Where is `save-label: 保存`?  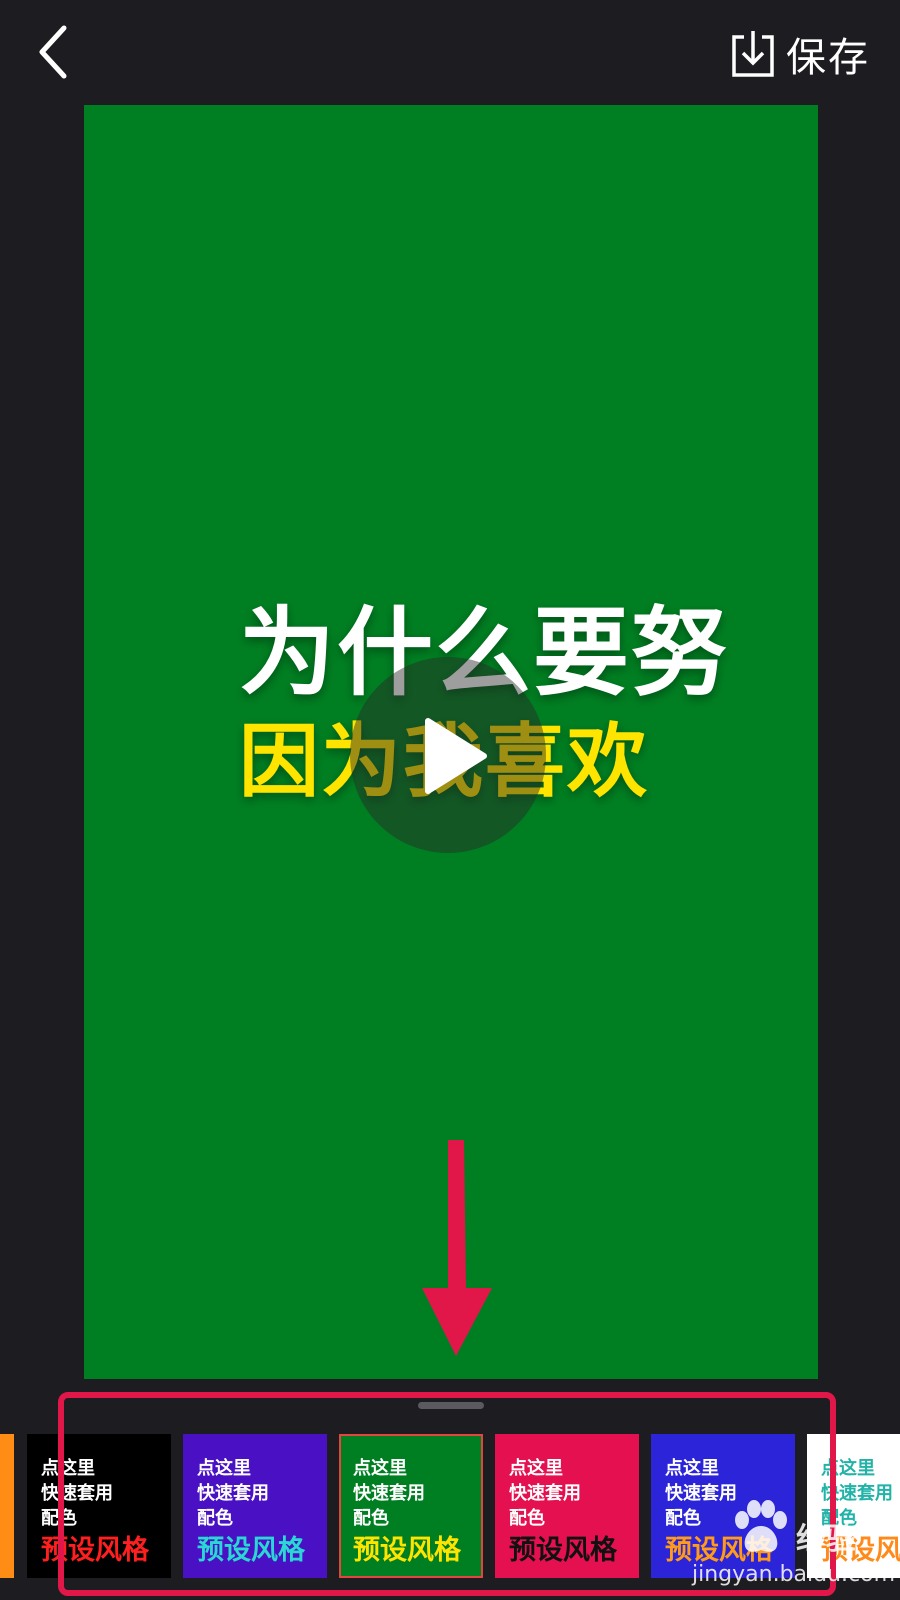 save-label: 保存 is located at coordinates (828, 58).